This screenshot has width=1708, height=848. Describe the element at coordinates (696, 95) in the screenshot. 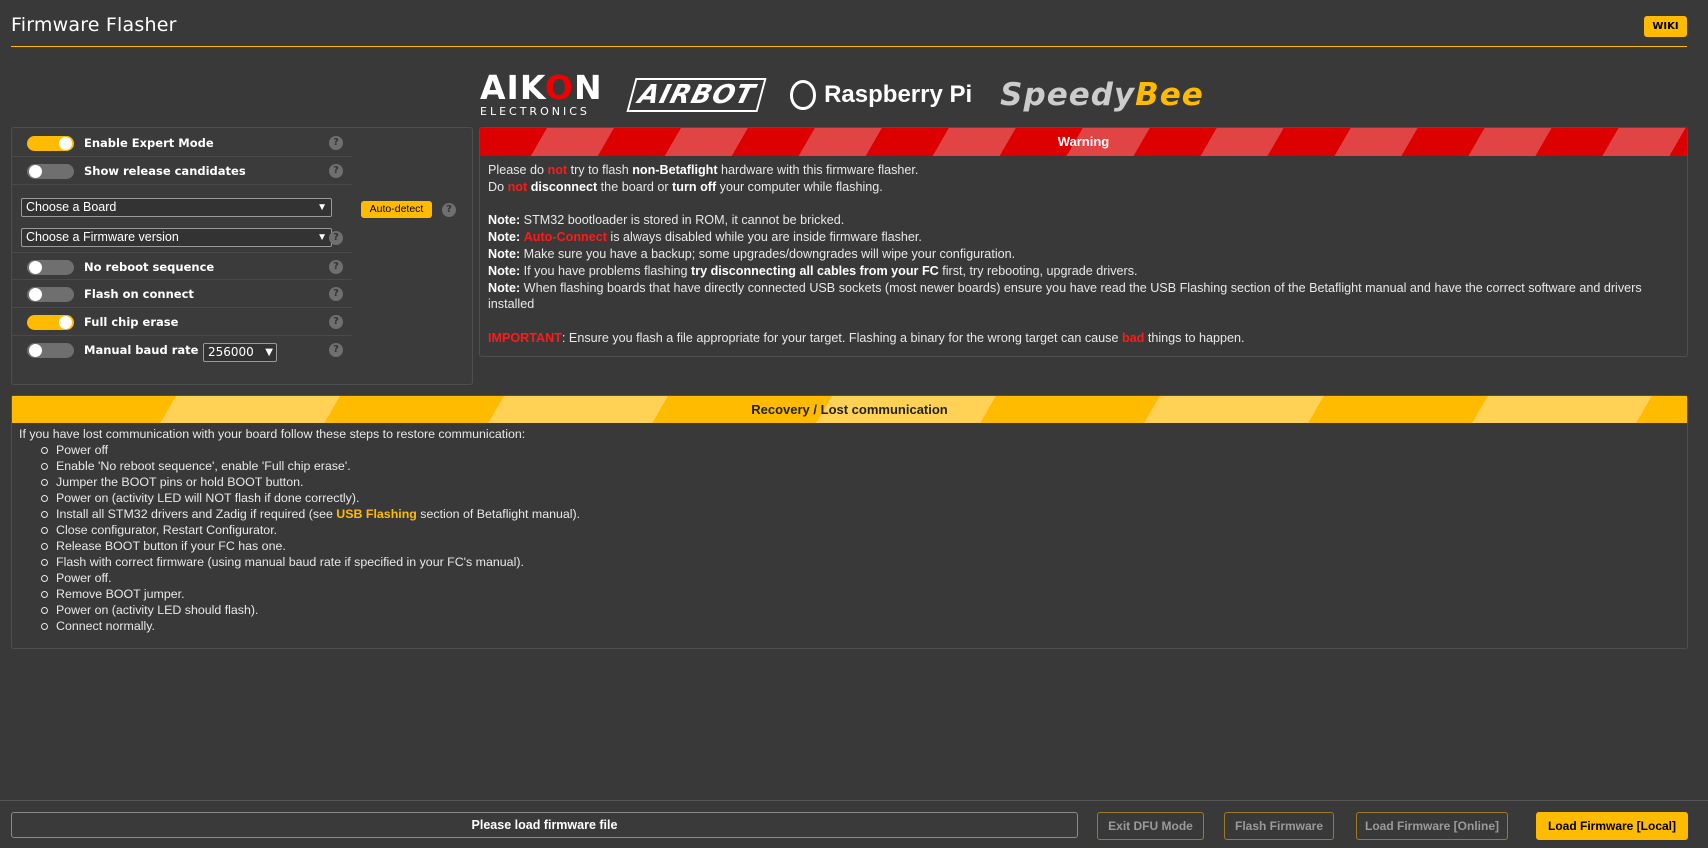

I see `airbot-logo: AIRBOT` at that location.